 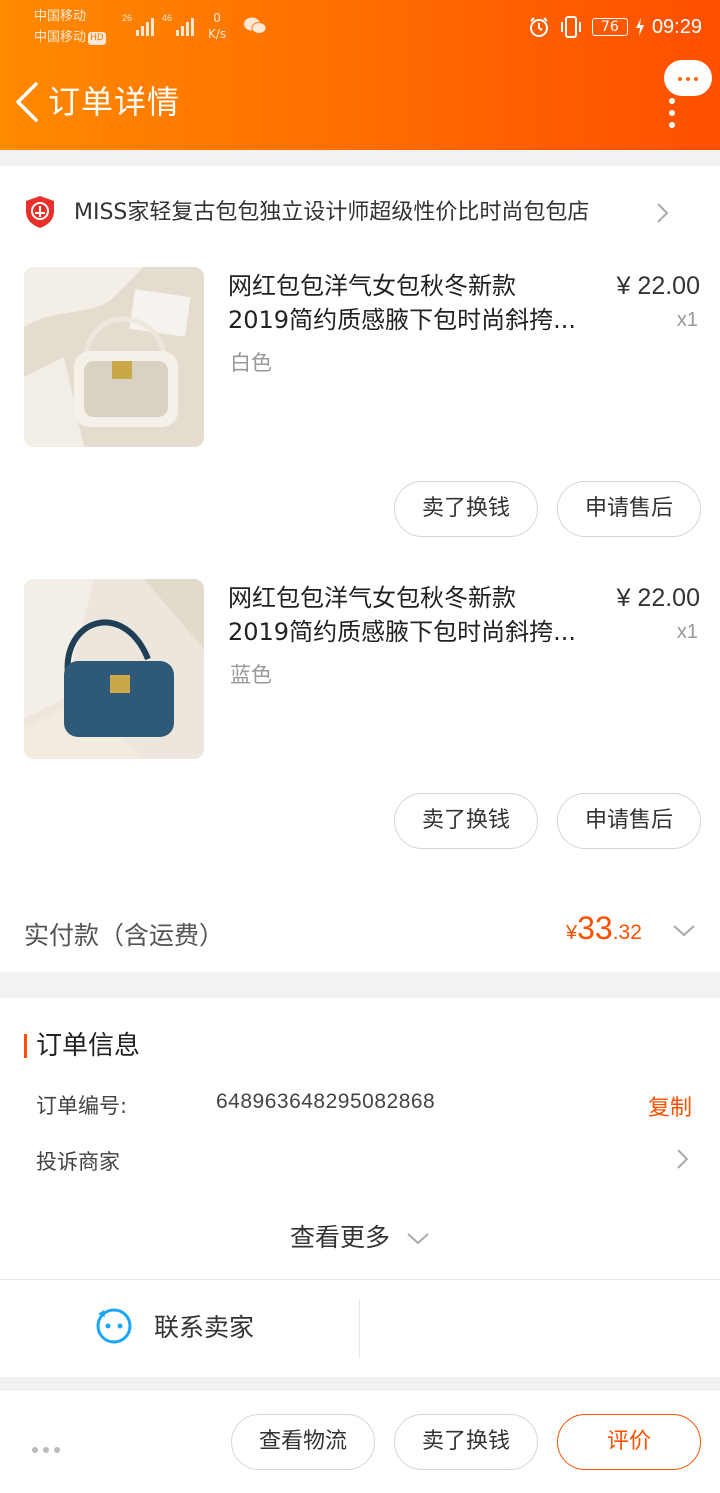 I want to click on item-spec: 白色, so click(x=251, y=363).